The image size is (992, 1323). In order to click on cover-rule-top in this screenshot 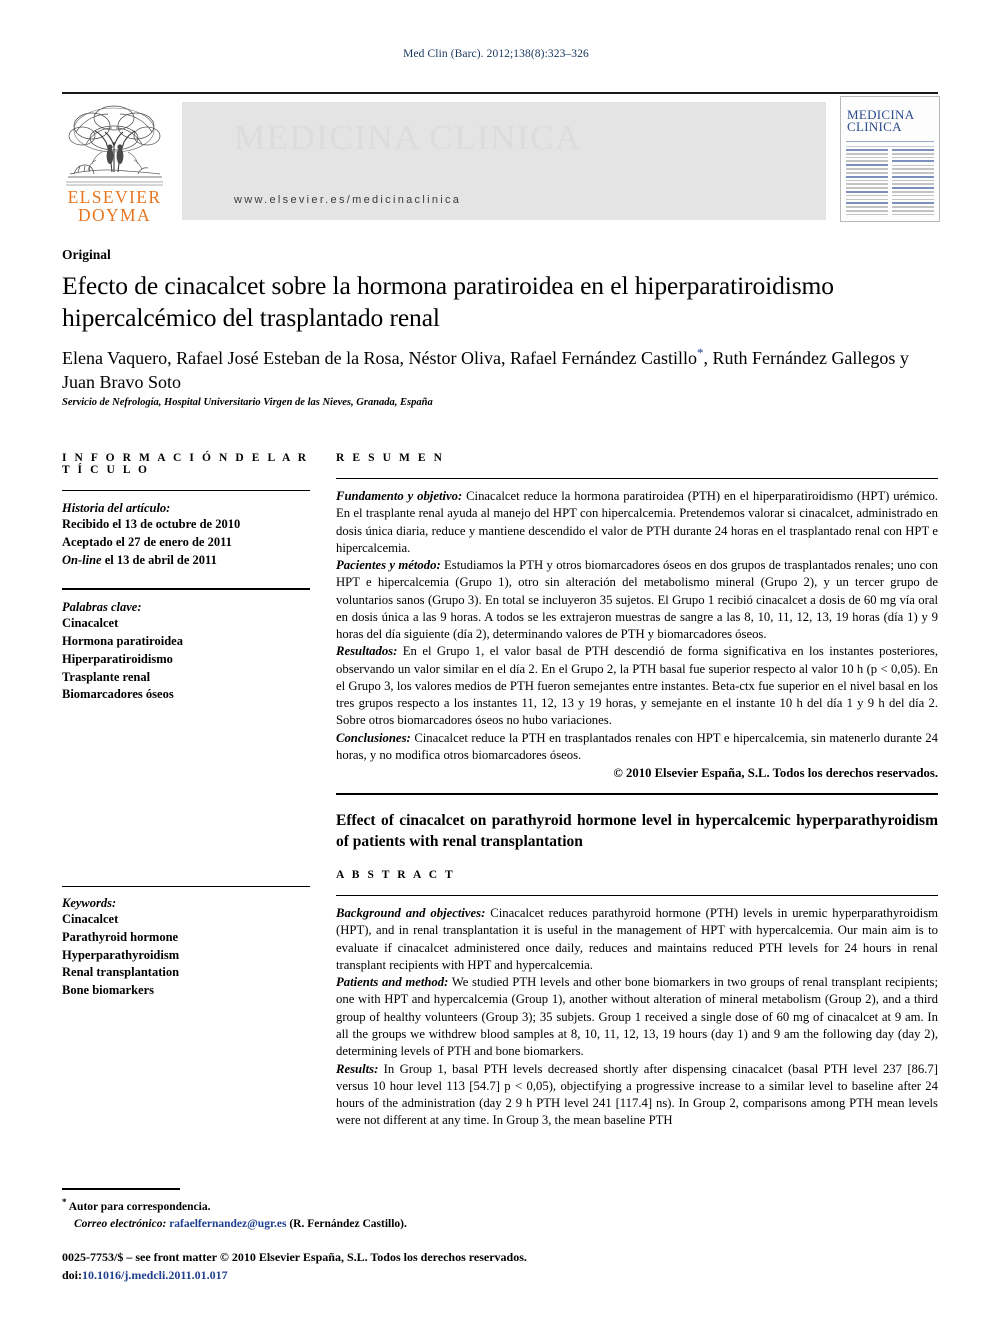, I will do `click(890, 141)`.